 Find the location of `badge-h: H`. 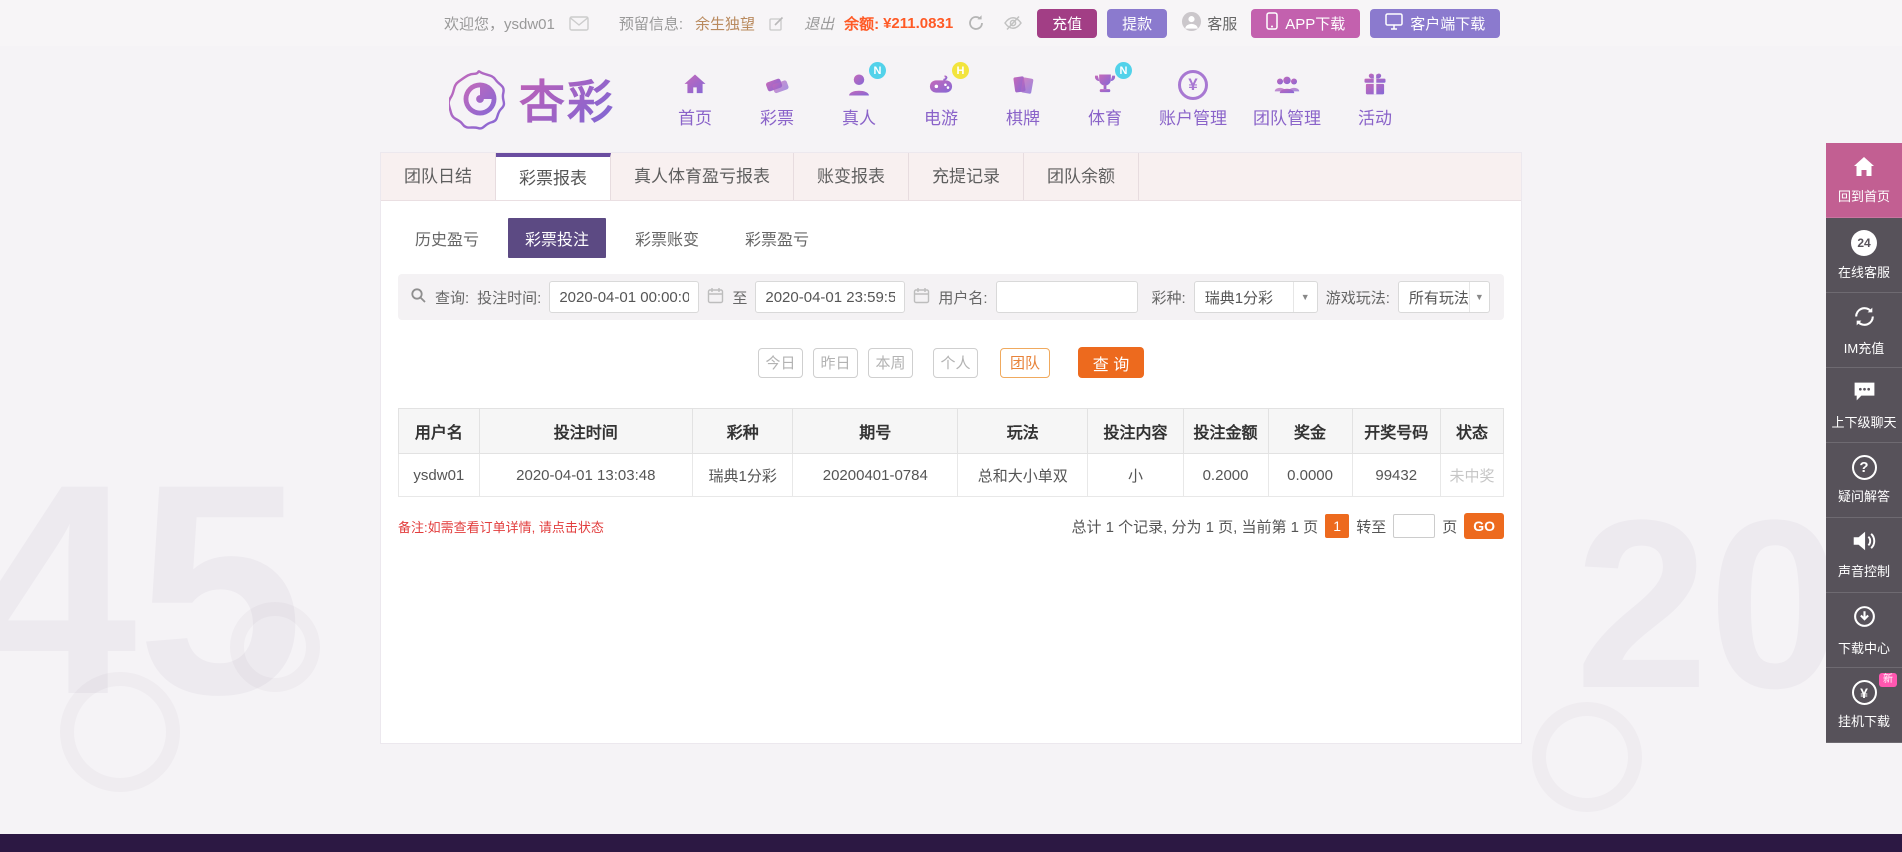

badge-h: H is located at coordinates (960, 70).